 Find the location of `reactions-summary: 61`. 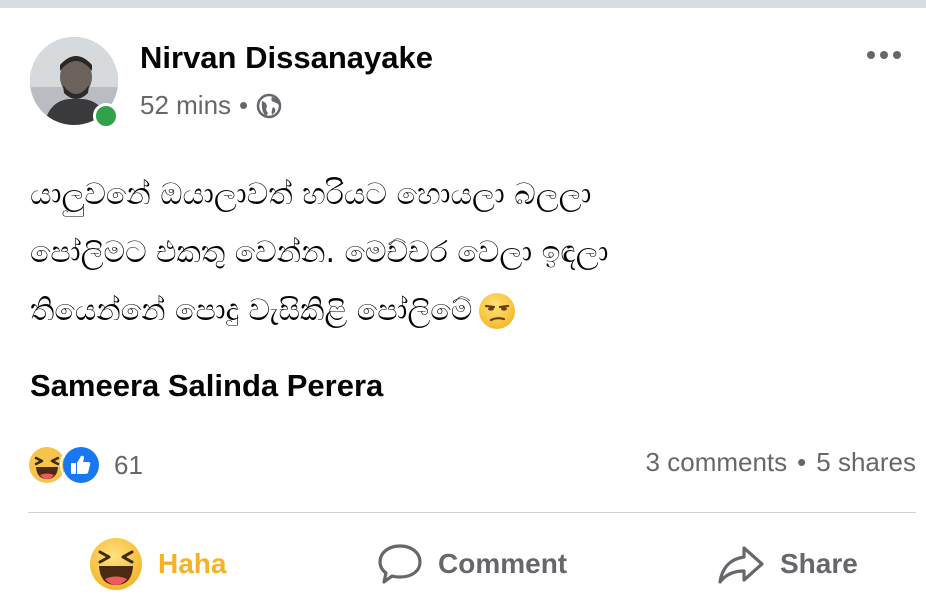

reactions-summary: 61 is located at coordinates (84, 465).